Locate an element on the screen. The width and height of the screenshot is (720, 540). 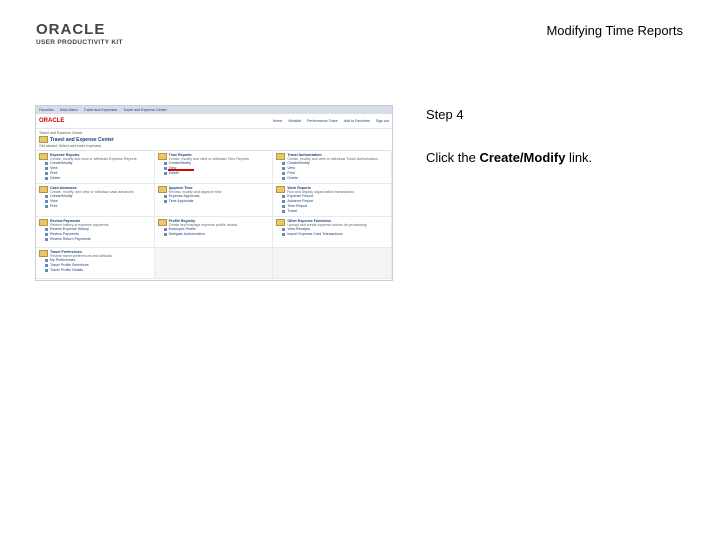
topbar-item: Travel and Expenses is located at coordinates (100, 110).